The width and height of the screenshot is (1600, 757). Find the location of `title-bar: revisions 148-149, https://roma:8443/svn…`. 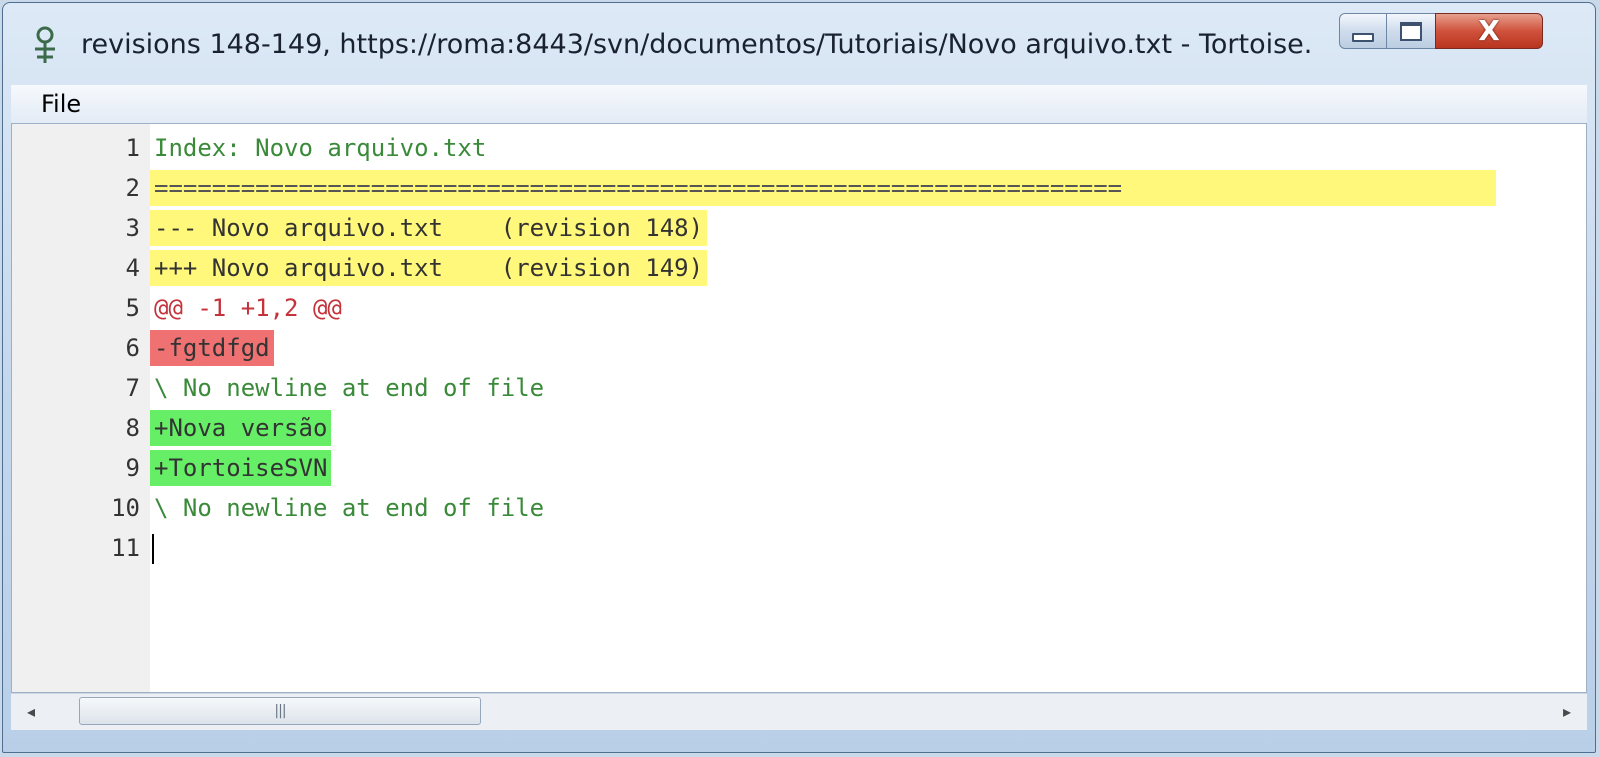

title-bar: revisions 148-149, https://roma:8443/svn… is located at coordinates (799, 44).